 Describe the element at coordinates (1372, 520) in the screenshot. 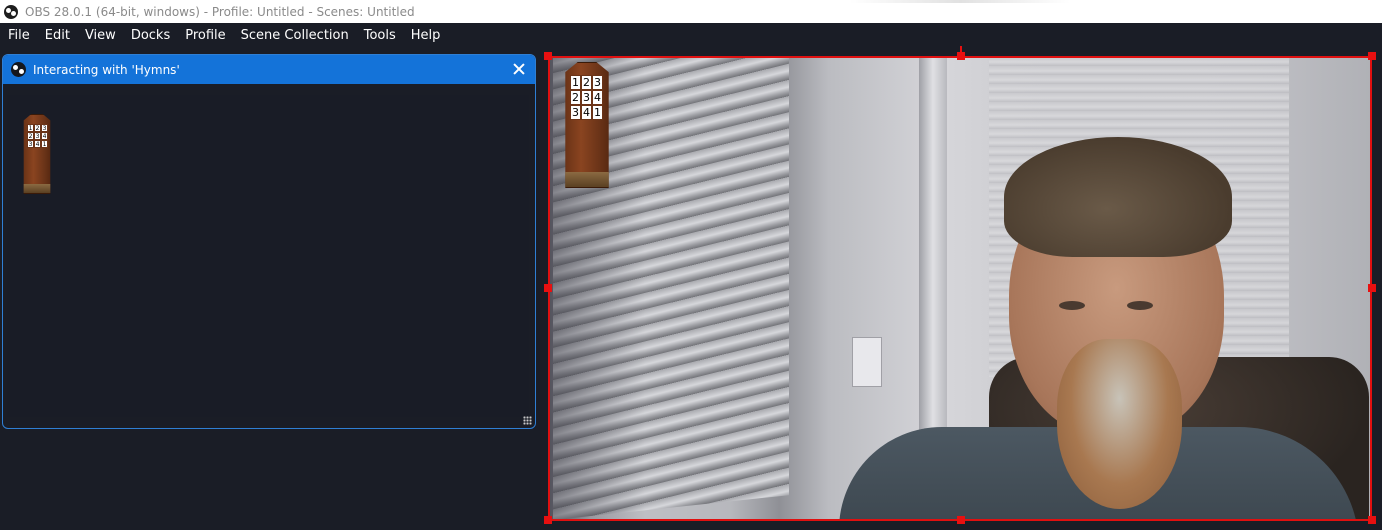

I see `transform-handle-bottom-right` at that location.